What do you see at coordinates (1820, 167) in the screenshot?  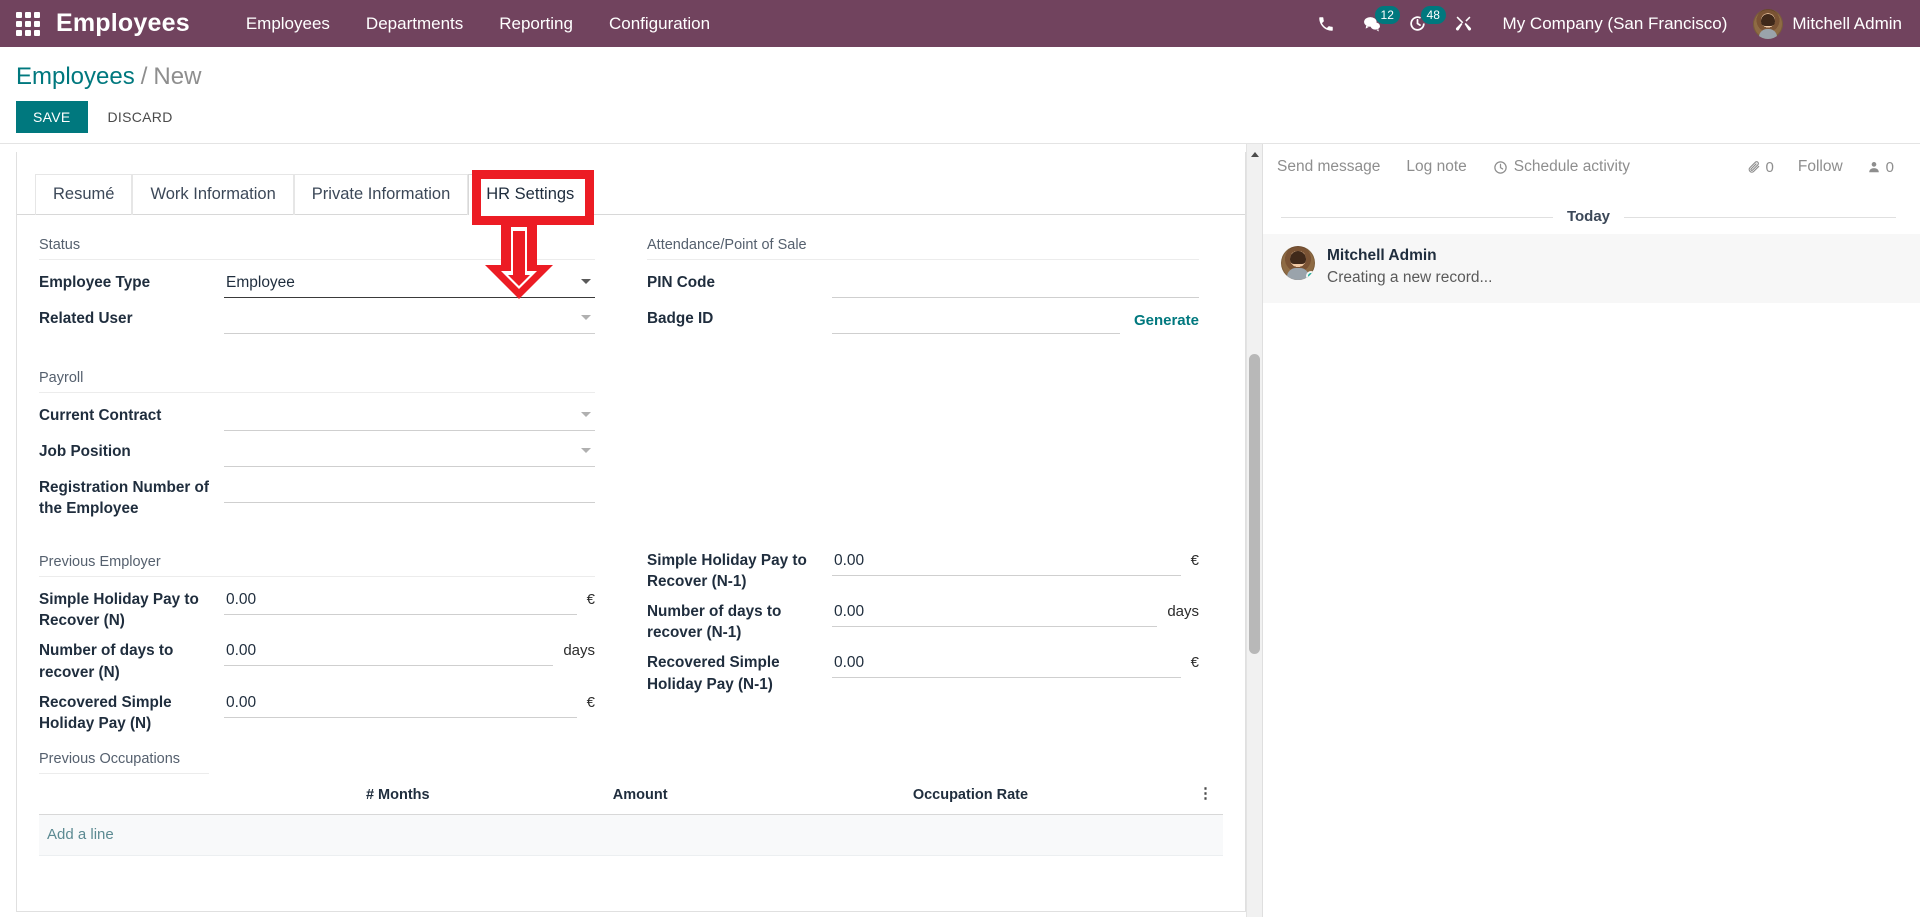 I see `follow-button: Follow` at bounding box center [1820, 167].